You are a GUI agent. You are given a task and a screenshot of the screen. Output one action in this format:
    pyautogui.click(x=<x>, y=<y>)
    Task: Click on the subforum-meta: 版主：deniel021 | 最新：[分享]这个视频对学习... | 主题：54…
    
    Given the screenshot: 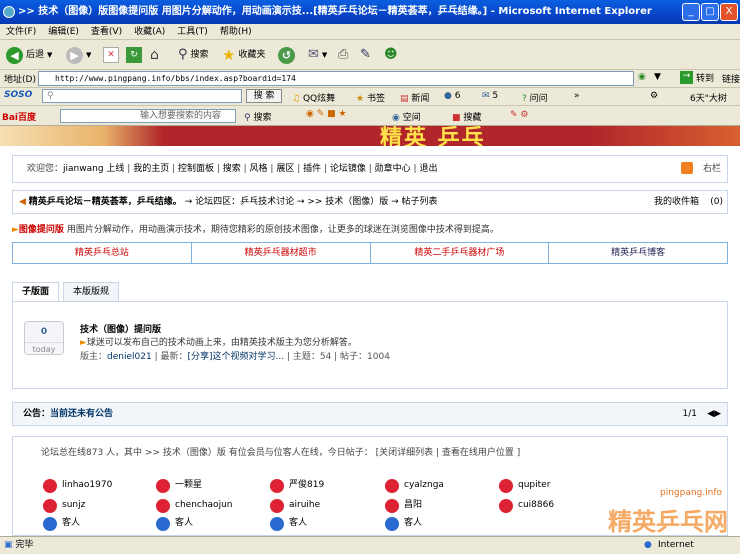 What is the action you would take?
    pyautogui.click(x=235, y=357)
    